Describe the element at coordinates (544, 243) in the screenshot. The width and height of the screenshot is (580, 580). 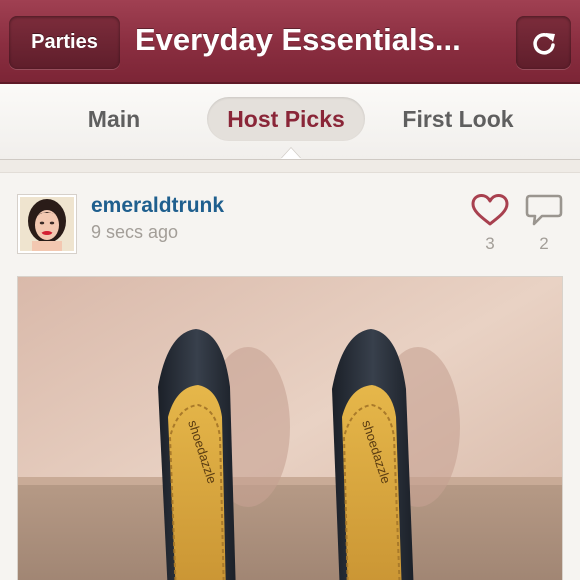
I see `comment-count: 2` at that location.